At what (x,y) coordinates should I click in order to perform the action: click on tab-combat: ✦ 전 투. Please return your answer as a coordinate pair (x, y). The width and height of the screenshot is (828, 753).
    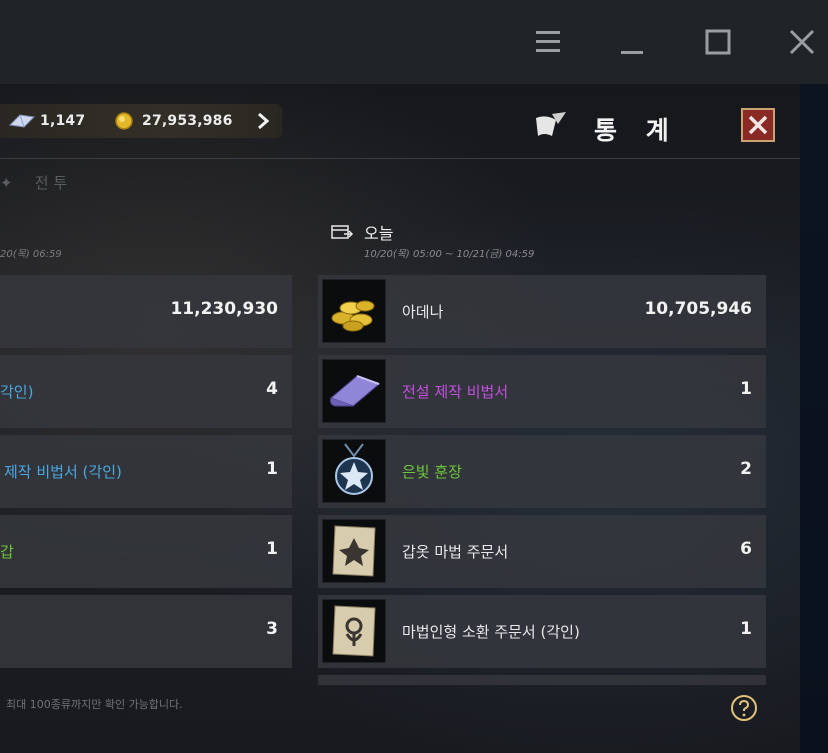
    Looking at the image, I should click on (33, 182).